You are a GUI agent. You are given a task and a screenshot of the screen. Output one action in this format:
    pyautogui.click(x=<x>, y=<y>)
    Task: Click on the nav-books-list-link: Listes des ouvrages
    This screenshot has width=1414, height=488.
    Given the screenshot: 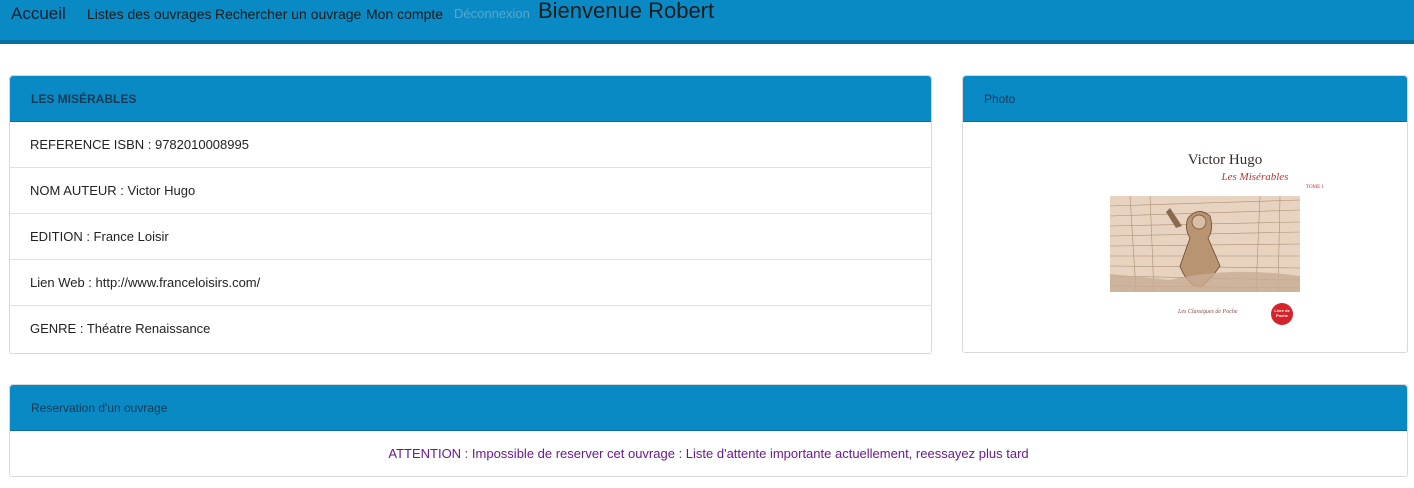 What is the action you would take?
    pyautogui.click(x=149, y=14)
    